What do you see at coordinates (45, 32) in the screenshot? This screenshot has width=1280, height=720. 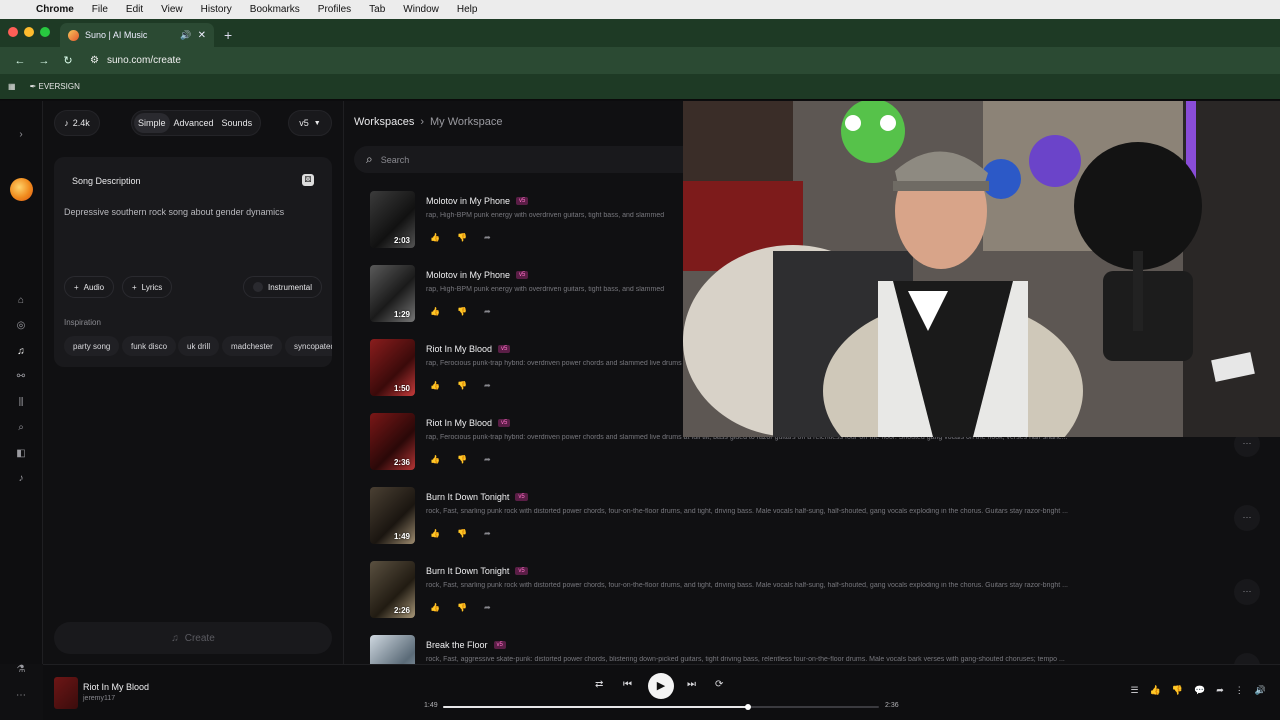 I see `zoom-window-button` at bounding box center [45, 32].